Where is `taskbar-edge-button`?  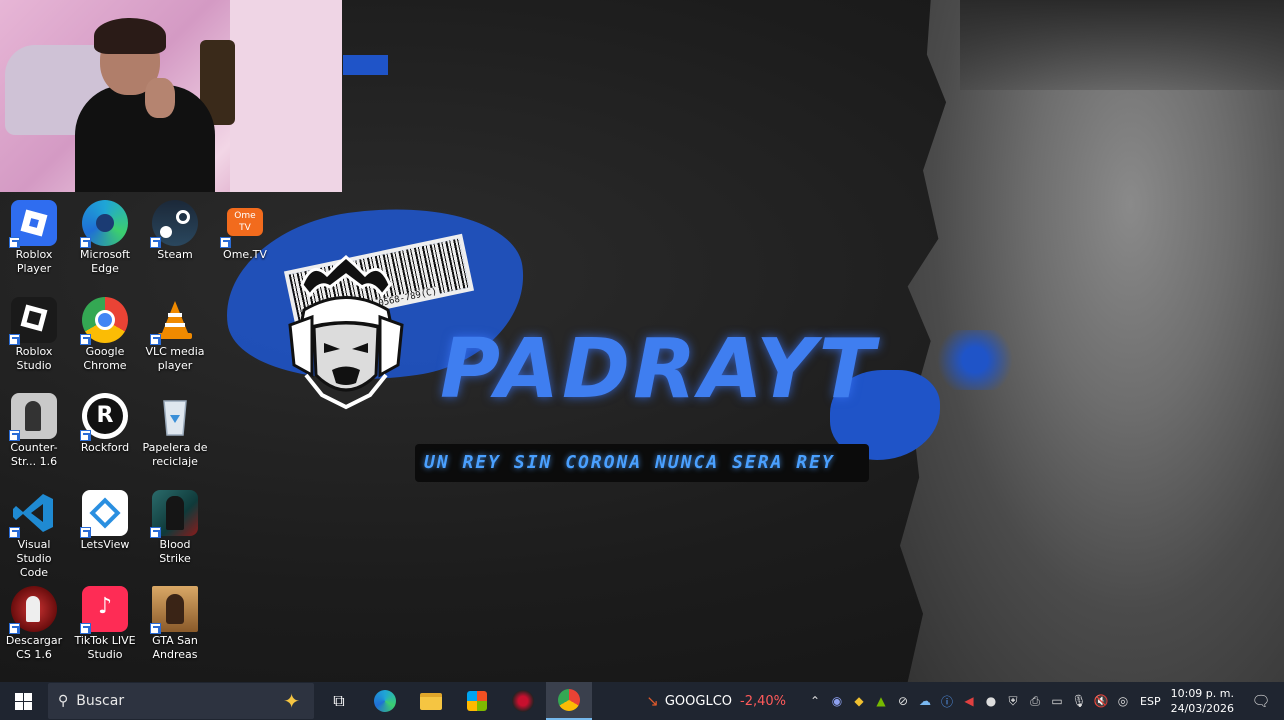 taskbar-edge-button is located at coordinates (385, 701).